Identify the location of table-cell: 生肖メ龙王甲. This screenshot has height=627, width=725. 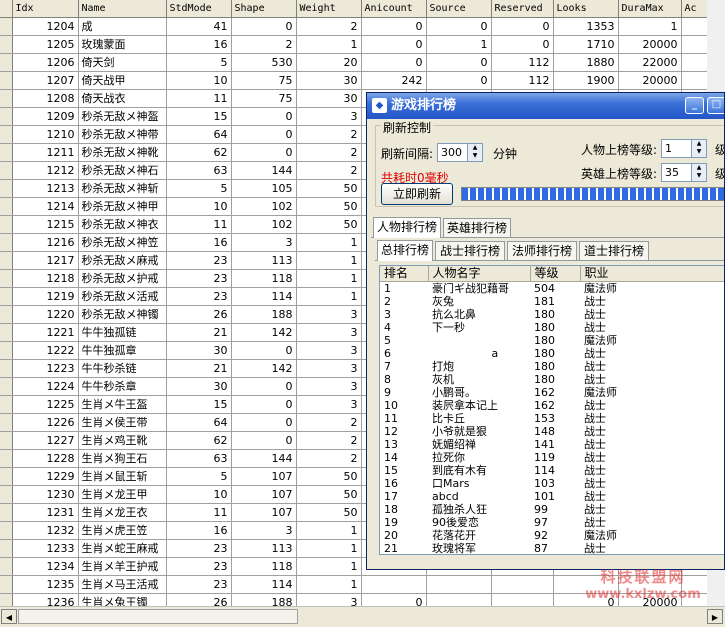
(122, 494).